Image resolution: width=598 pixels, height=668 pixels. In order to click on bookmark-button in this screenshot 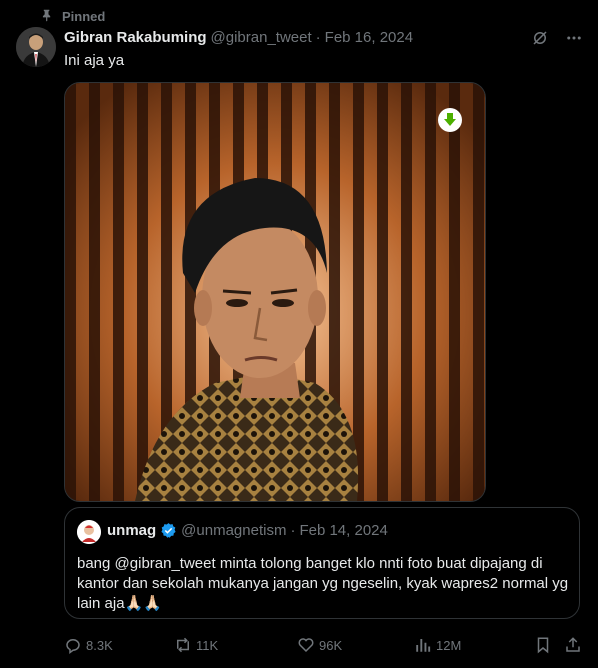, I will do `click(543, 645)`.